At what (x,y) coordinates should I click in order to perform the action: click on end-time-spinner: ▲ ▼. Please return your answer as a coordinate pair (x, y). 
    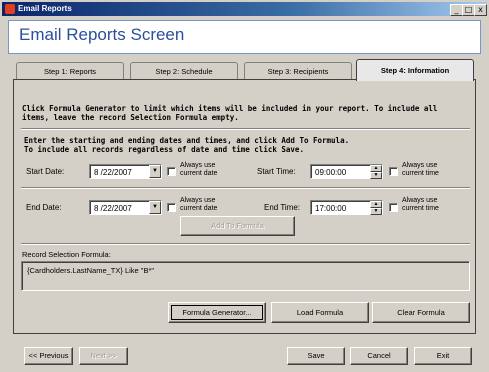
    Looking at the image, I should click on (376, 208).